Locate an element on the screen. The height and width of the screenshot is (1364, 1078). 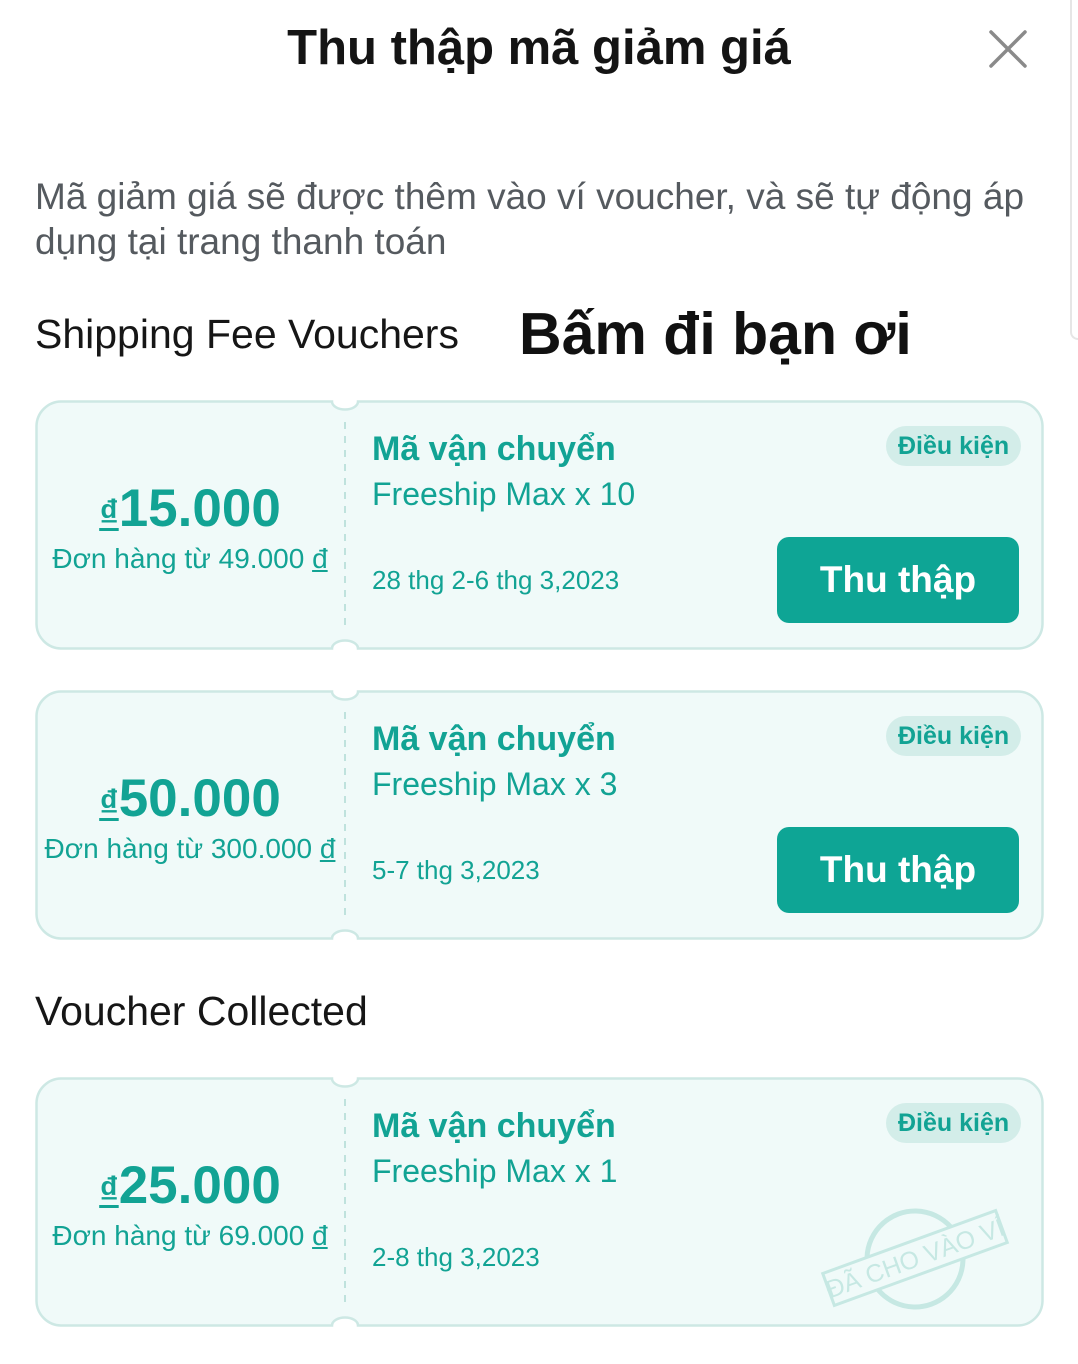
voucher-name: Freeship Max x 1 is located at coordinates (495, 1171).